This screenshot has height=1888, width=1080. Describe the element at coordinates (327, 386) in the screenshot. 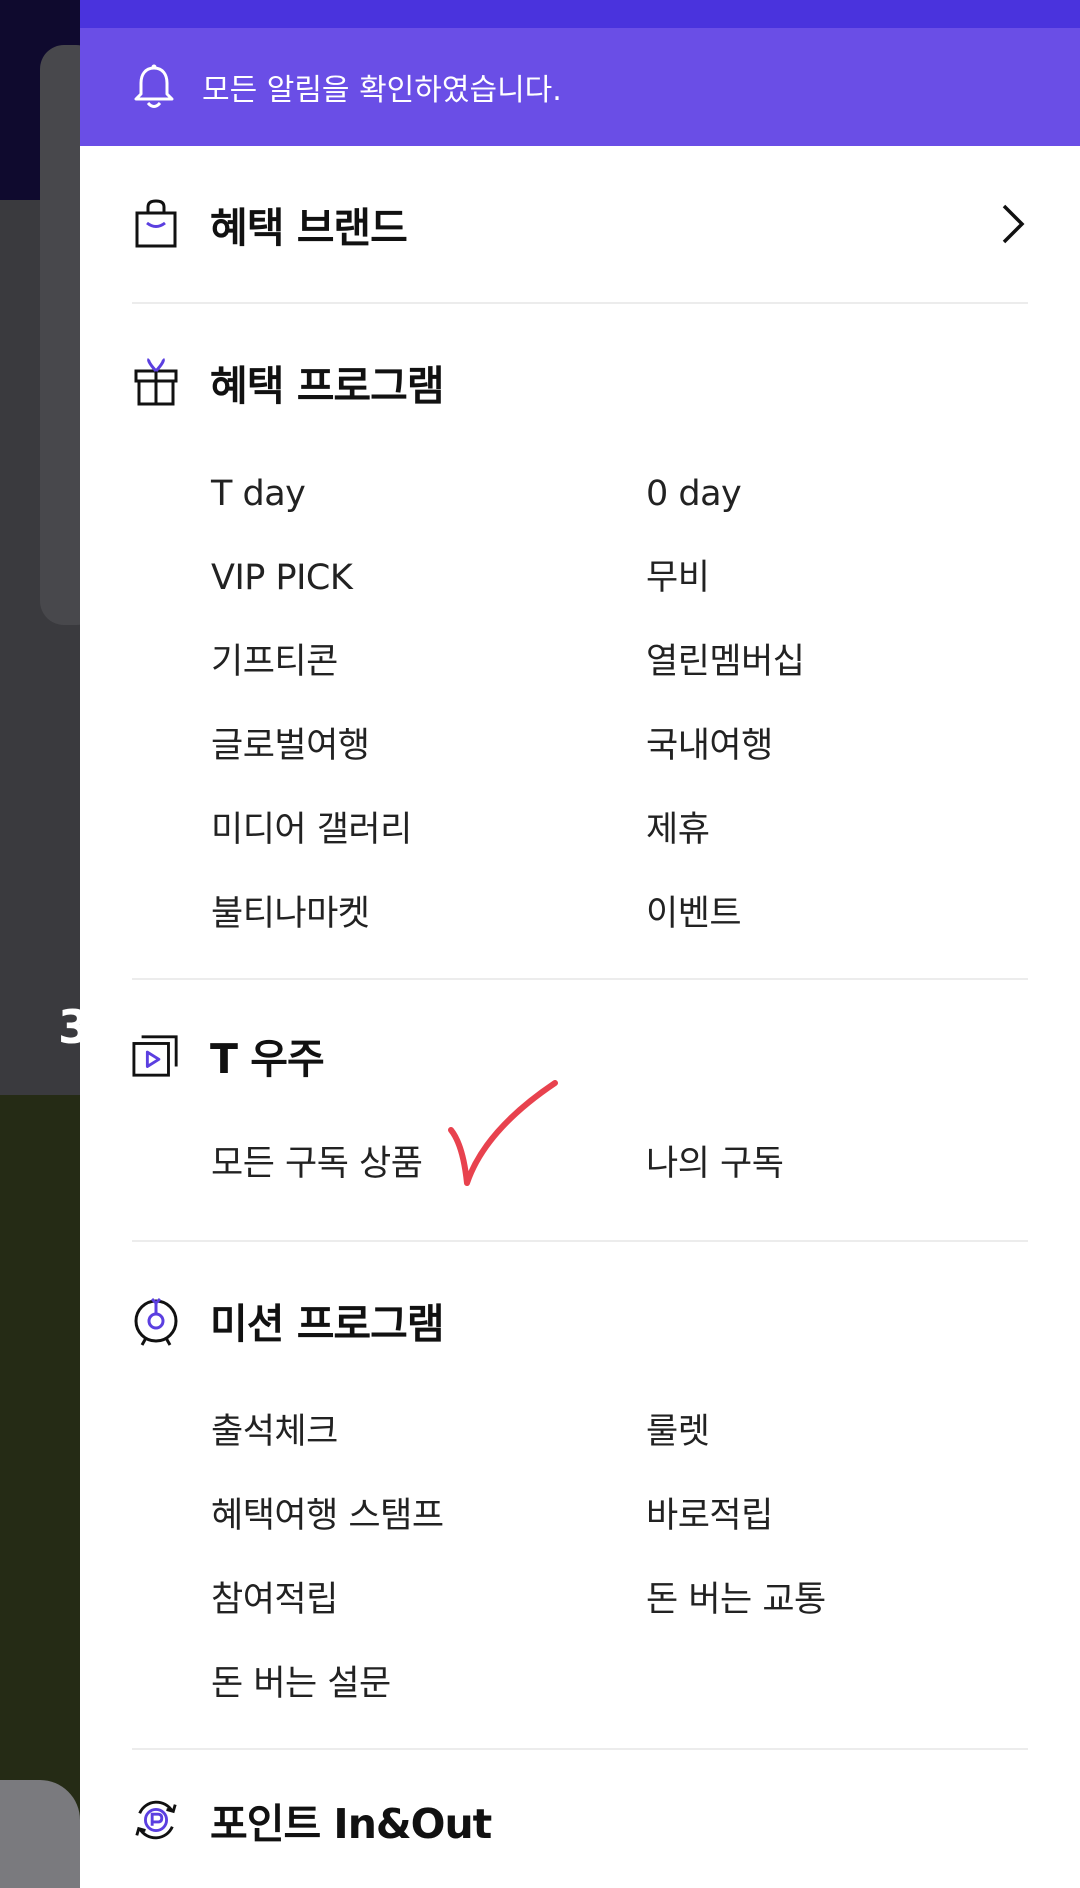

I see `benefit-program-title: 혜택 프로그램` at that location.